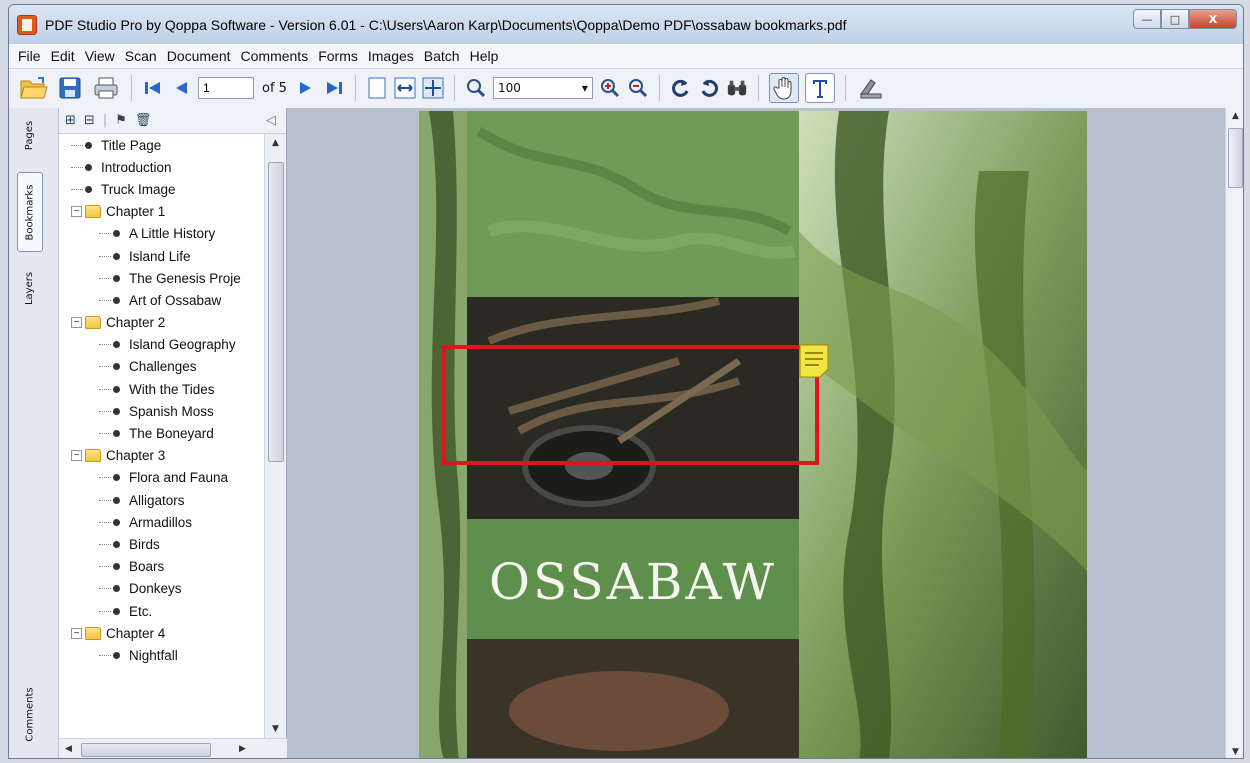  What do you see at coordinates (157, 433) in the screenshot?
I see `bookmark-item: The Boneyard` at bounding box center [157, 433].